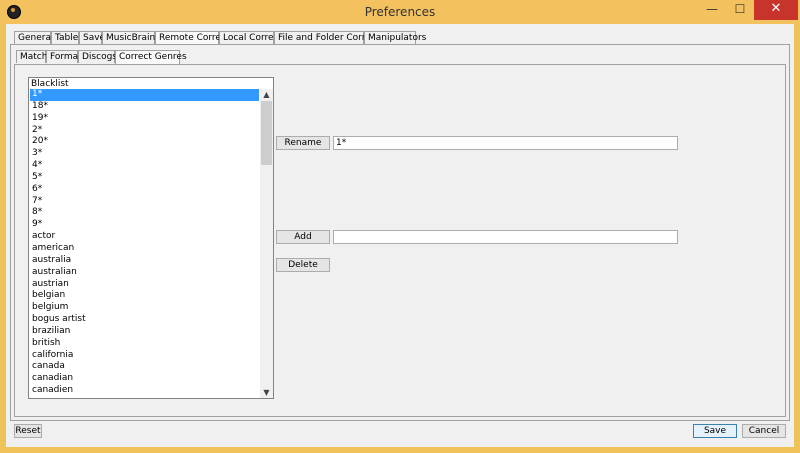 The height and width of the screenshot is (453, 800). What do you see at coordinates (266, 243) in the screenshot?
I see `blacklist-scrollbar: ▲ ▼` at bounding box center [266, 243].